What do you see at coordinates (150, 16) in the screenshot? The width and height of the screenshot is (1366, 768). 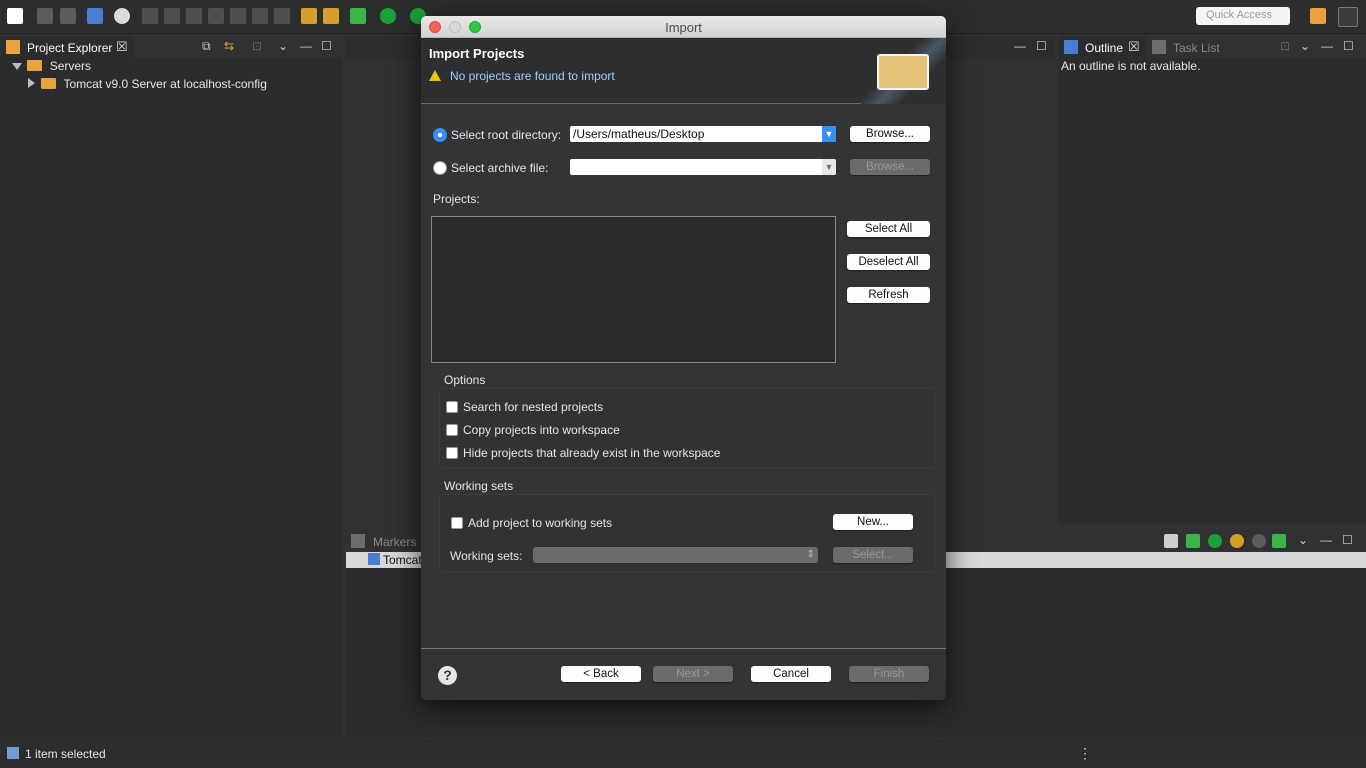 I see `resume-icon` at bounding box center [150, 16].